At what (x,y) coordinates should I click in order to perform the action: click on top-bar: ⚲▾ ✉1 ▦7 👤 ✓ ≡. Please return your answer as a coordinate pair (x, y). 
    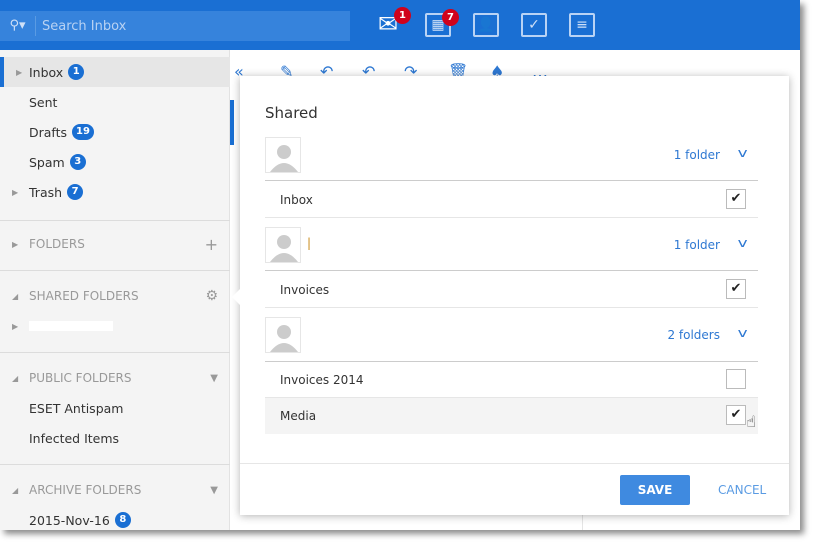
    Looking at the image, I should click on (400, 25).